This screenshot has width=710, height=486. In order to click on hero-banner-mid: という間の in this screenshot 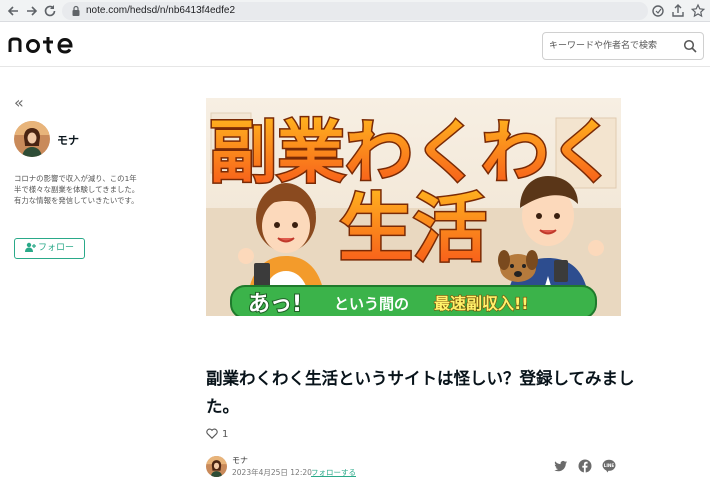, I will do `click(371, 304)`.